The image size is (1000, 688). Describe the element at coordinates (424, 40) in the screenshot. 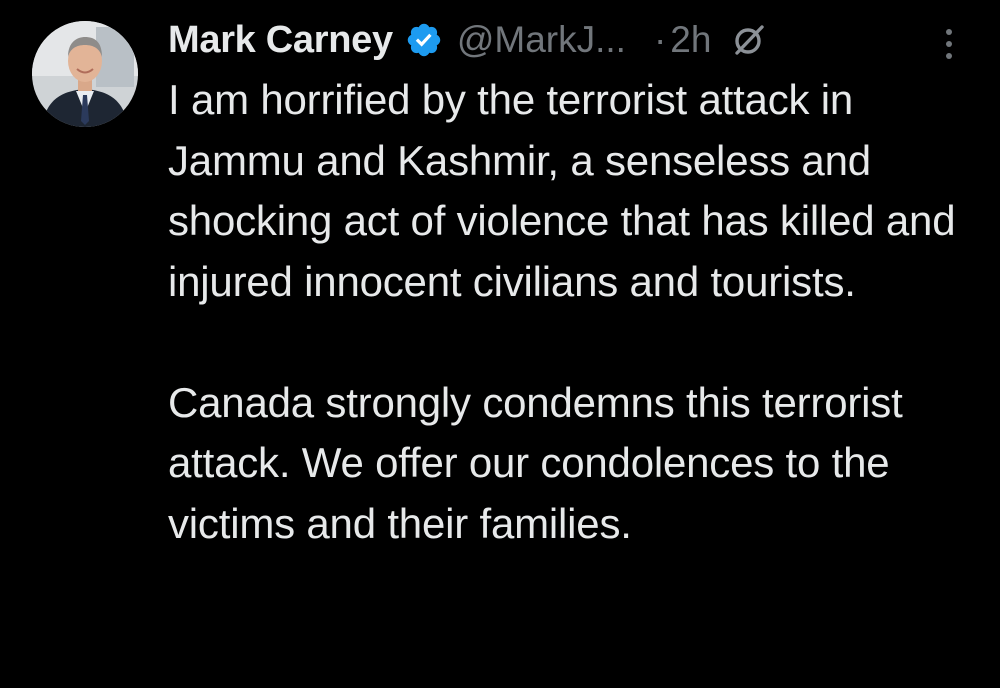

I see `verified-badge-icon` at that location.